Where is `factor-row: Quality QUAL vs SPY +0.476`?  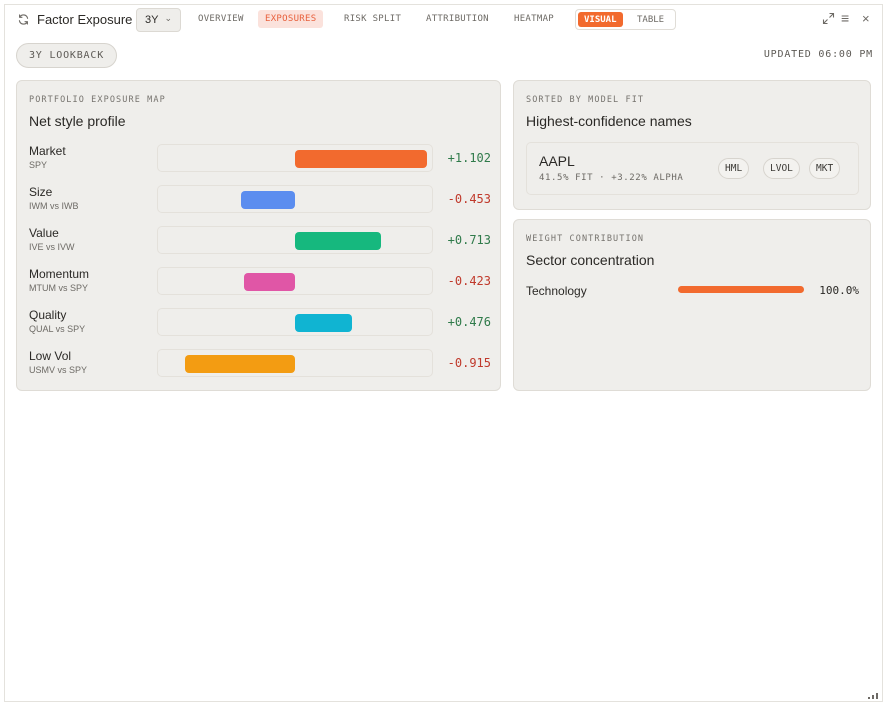
factor-row: Quality QUAL vs SPY +0.476 is located at coordinates (260, 325).